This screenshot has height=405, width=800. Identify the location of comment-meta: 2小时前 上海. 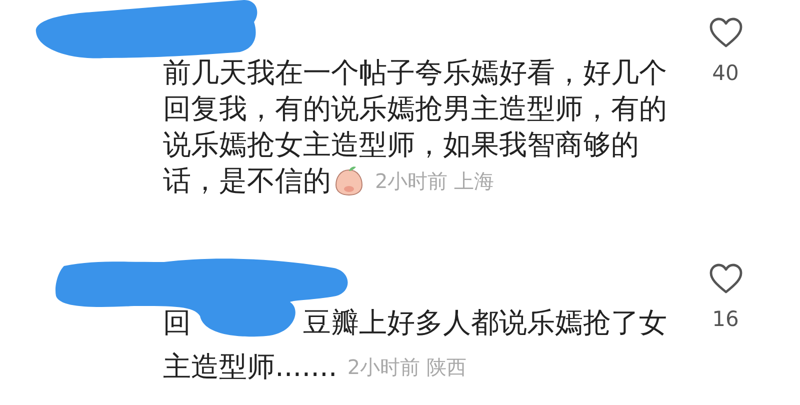
(434, 181).